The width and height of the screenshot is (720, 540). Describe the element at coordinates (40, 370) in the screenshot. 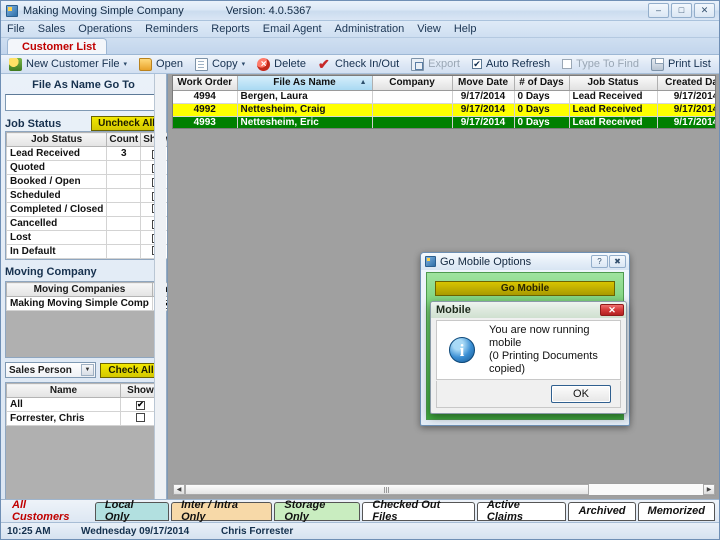

I see `sales-person-selected-value: Sales Person` at that location.